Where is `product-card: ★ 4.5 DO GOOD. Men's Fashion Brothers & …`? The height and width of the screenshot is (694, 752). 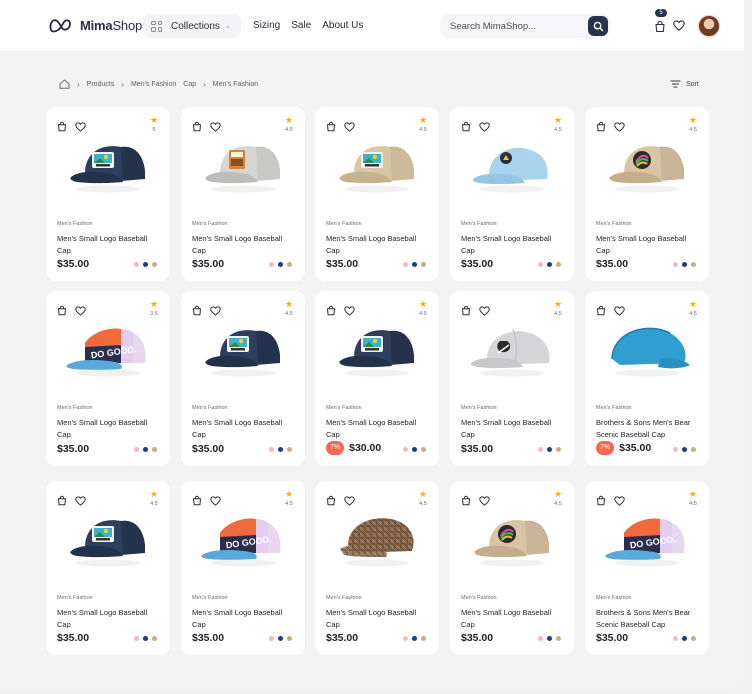
product-card: ★ 4.5 DO GOOD. Men's Fashion Brothers & … is located at coordinates (647, 568).